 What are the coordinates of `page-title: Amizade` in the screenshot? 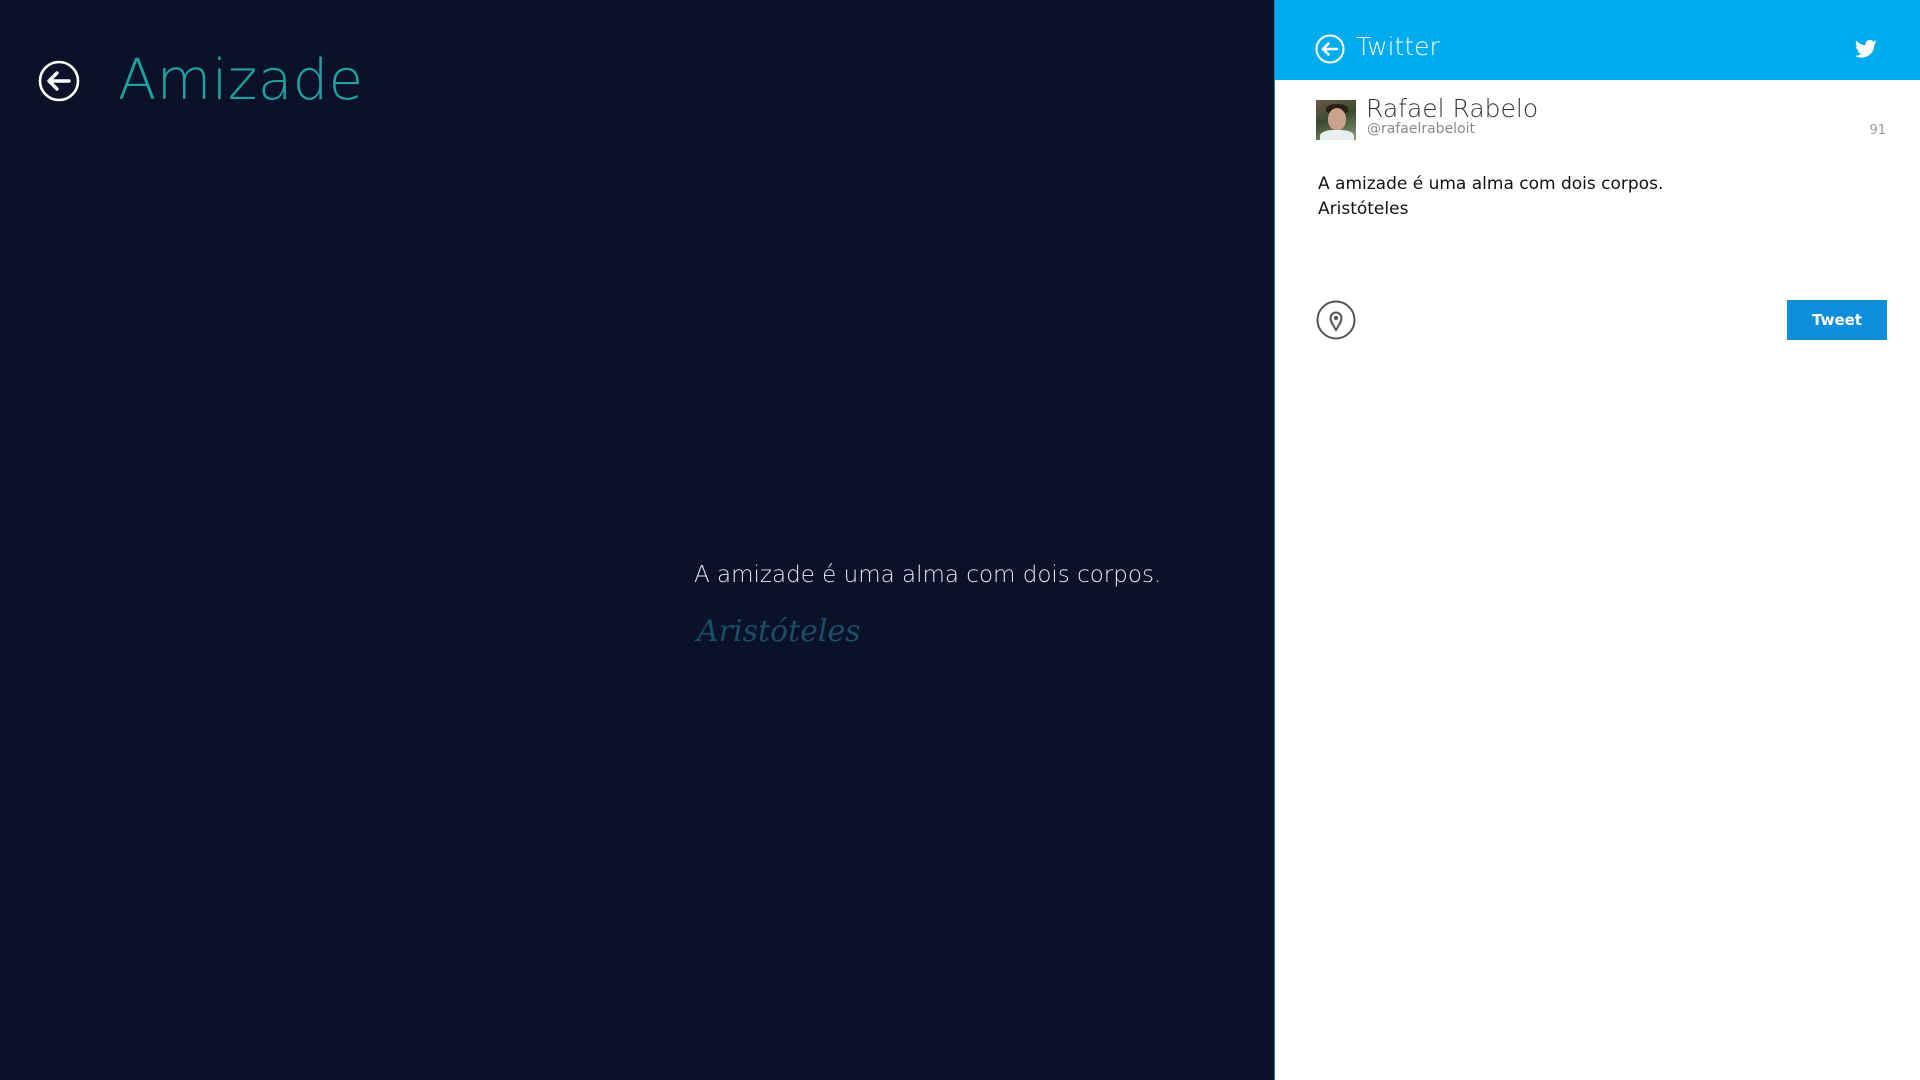 It's located at (241, 80).